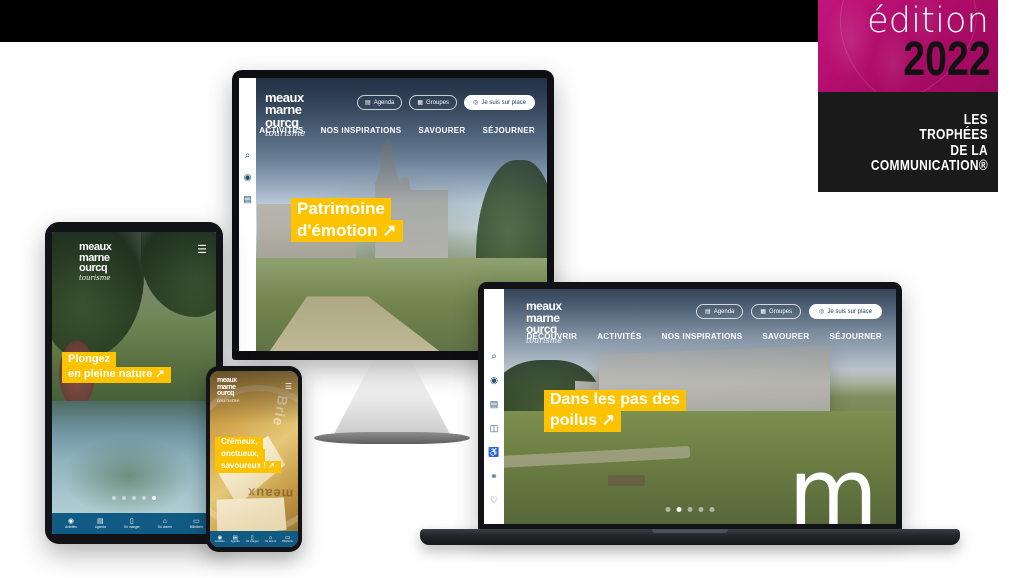  What do you see at coordinates (95, 247) in the screenshot?
I see `logo-line-1: meaux` at bounding box center [95, 247].